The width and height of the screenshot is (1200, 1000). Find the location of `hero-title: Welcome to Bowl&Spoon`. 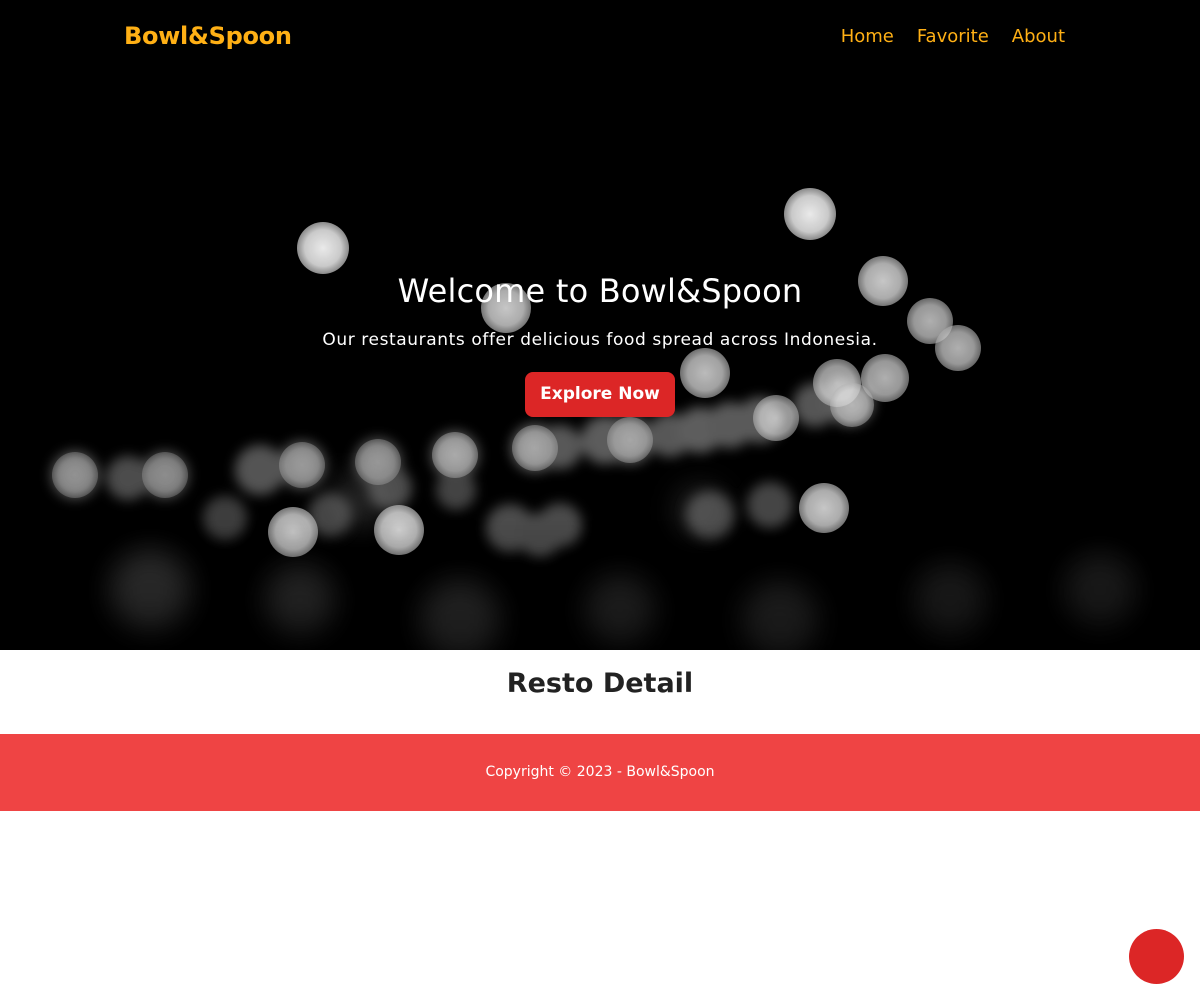

hero-title: Welcome to Bowl&Spoon is located at coordinates (600, 291).